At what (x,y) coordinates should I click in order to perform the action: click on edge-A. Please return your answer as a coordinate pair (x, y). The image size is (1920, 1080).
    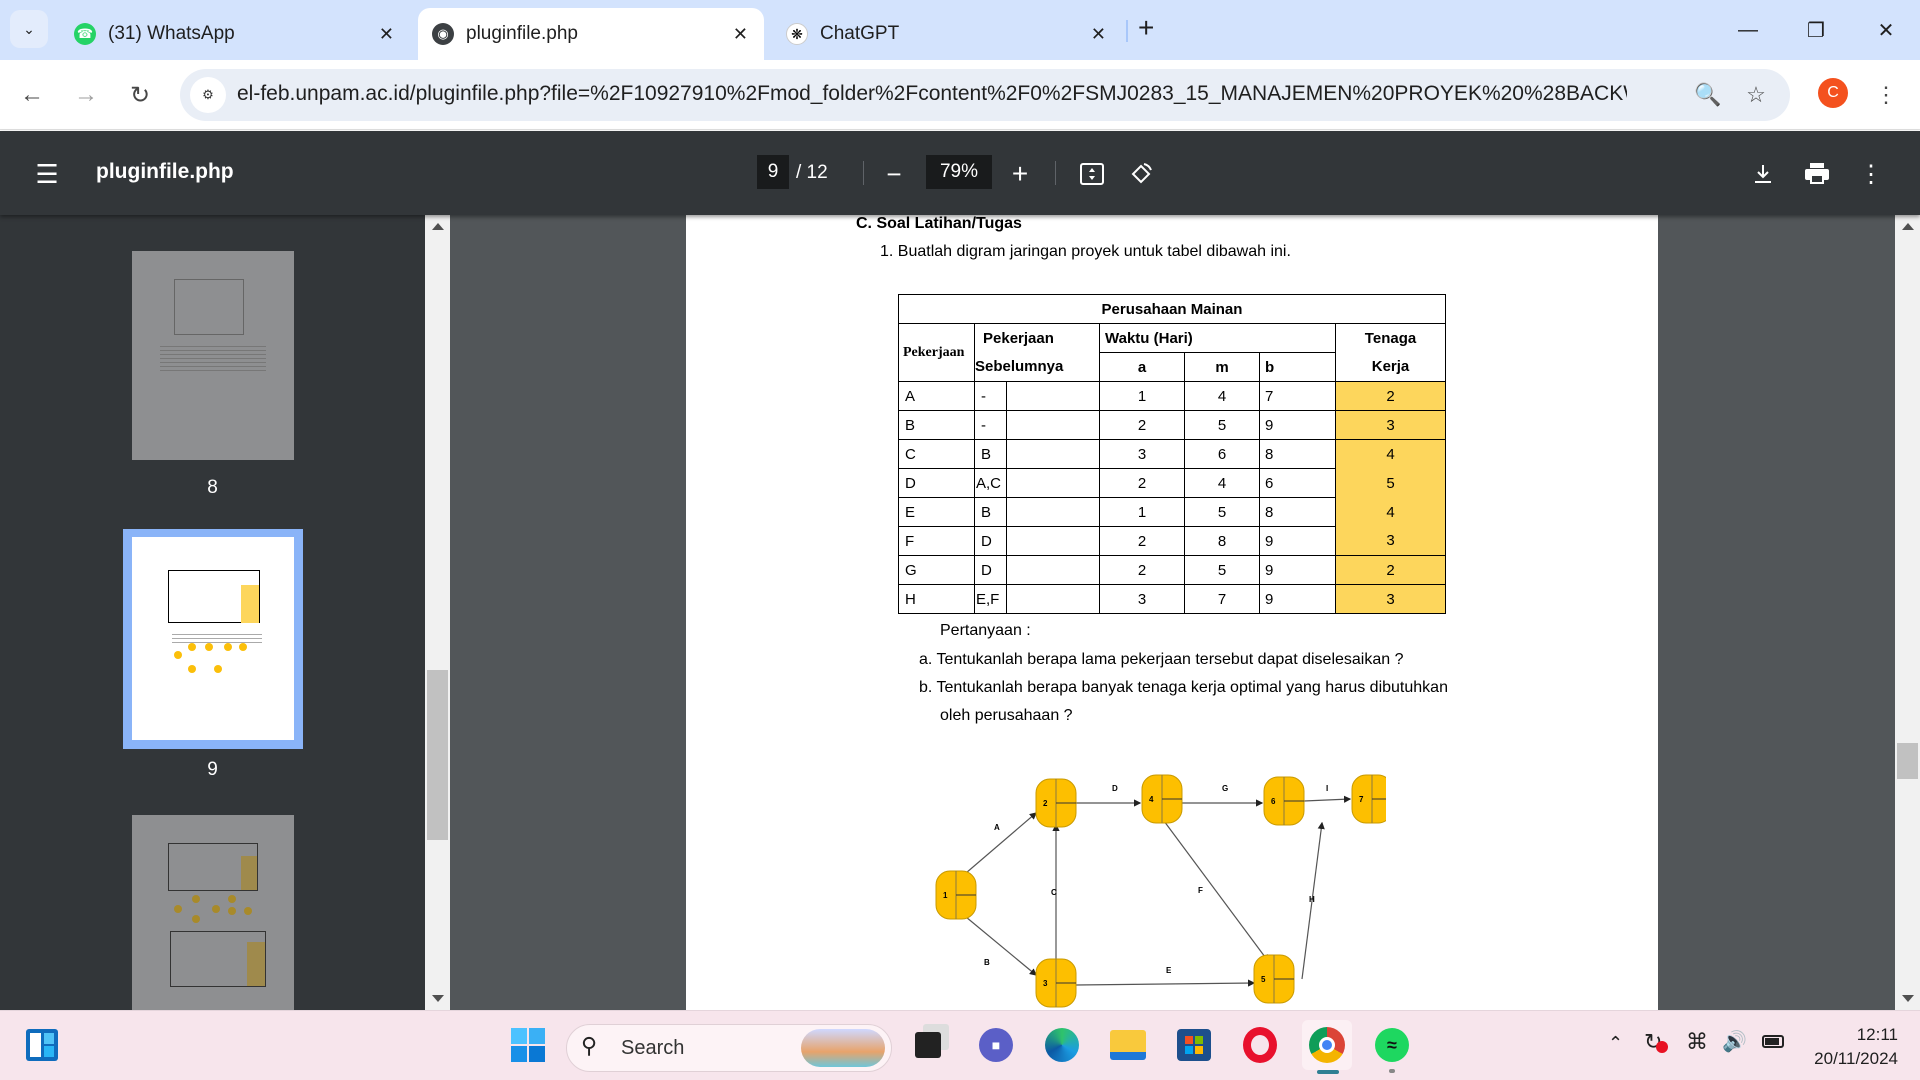
    Looking at the image, I should click on (1001, 843).